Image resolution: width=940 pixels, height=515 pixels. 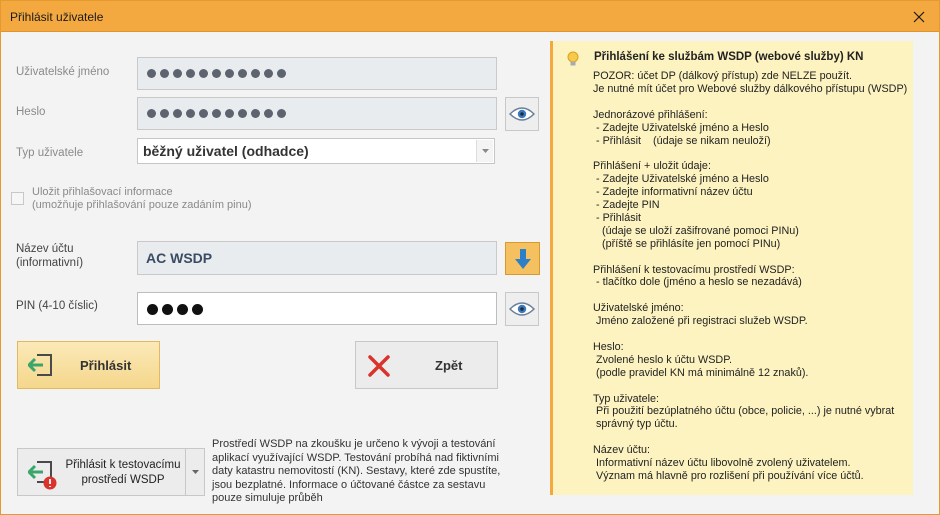 I want to click on back-button-label: Zpět, so click(x=449, y=365).